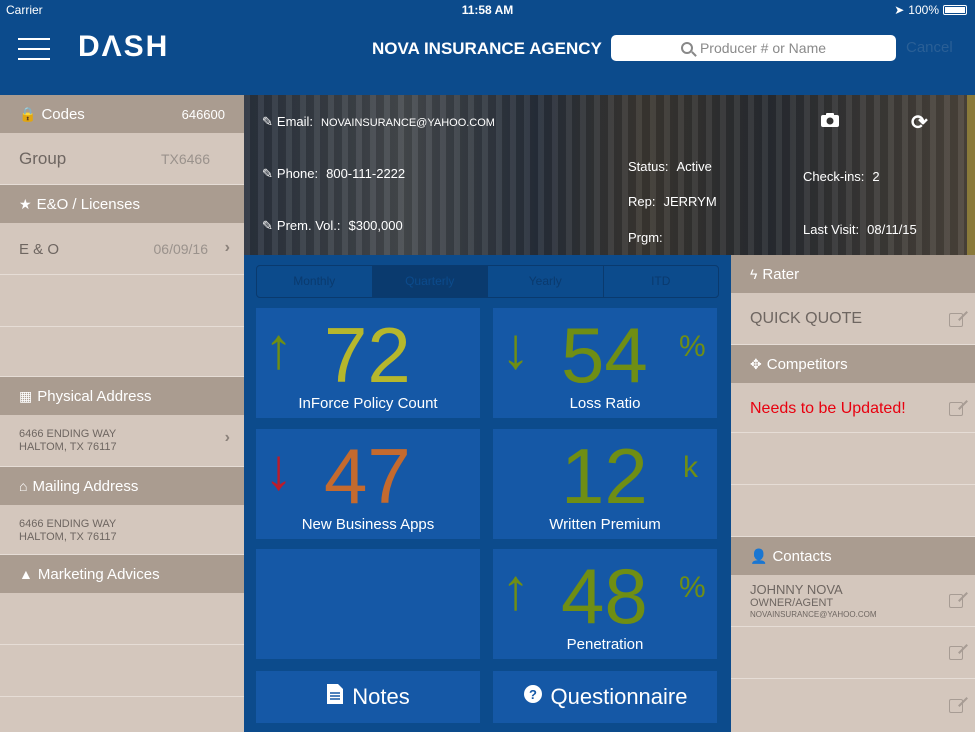 The height and width of the screenshot is (732, 975). Describe the element at coordinates (185, 159) in the screenshot. I see `group-value: TX6466` at that location.